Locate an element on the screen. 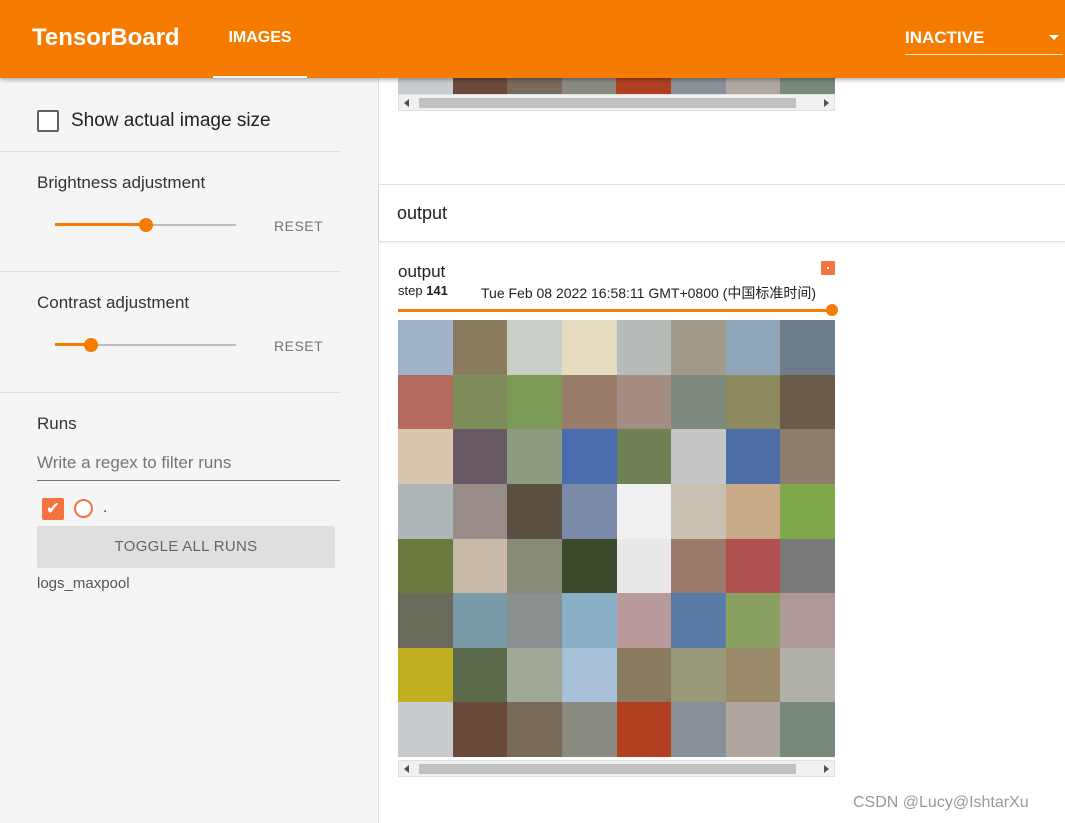  contrast-slider is located at coordinates (145, 345).